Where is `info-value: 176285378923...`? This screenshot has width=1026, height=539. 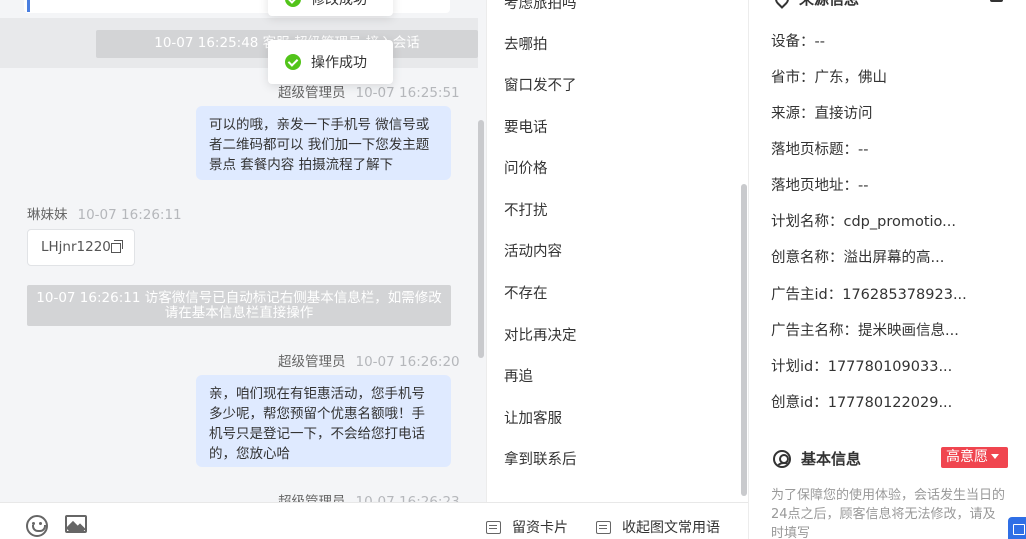
info-value: 176285378923... is located at coordinates (904, 295).